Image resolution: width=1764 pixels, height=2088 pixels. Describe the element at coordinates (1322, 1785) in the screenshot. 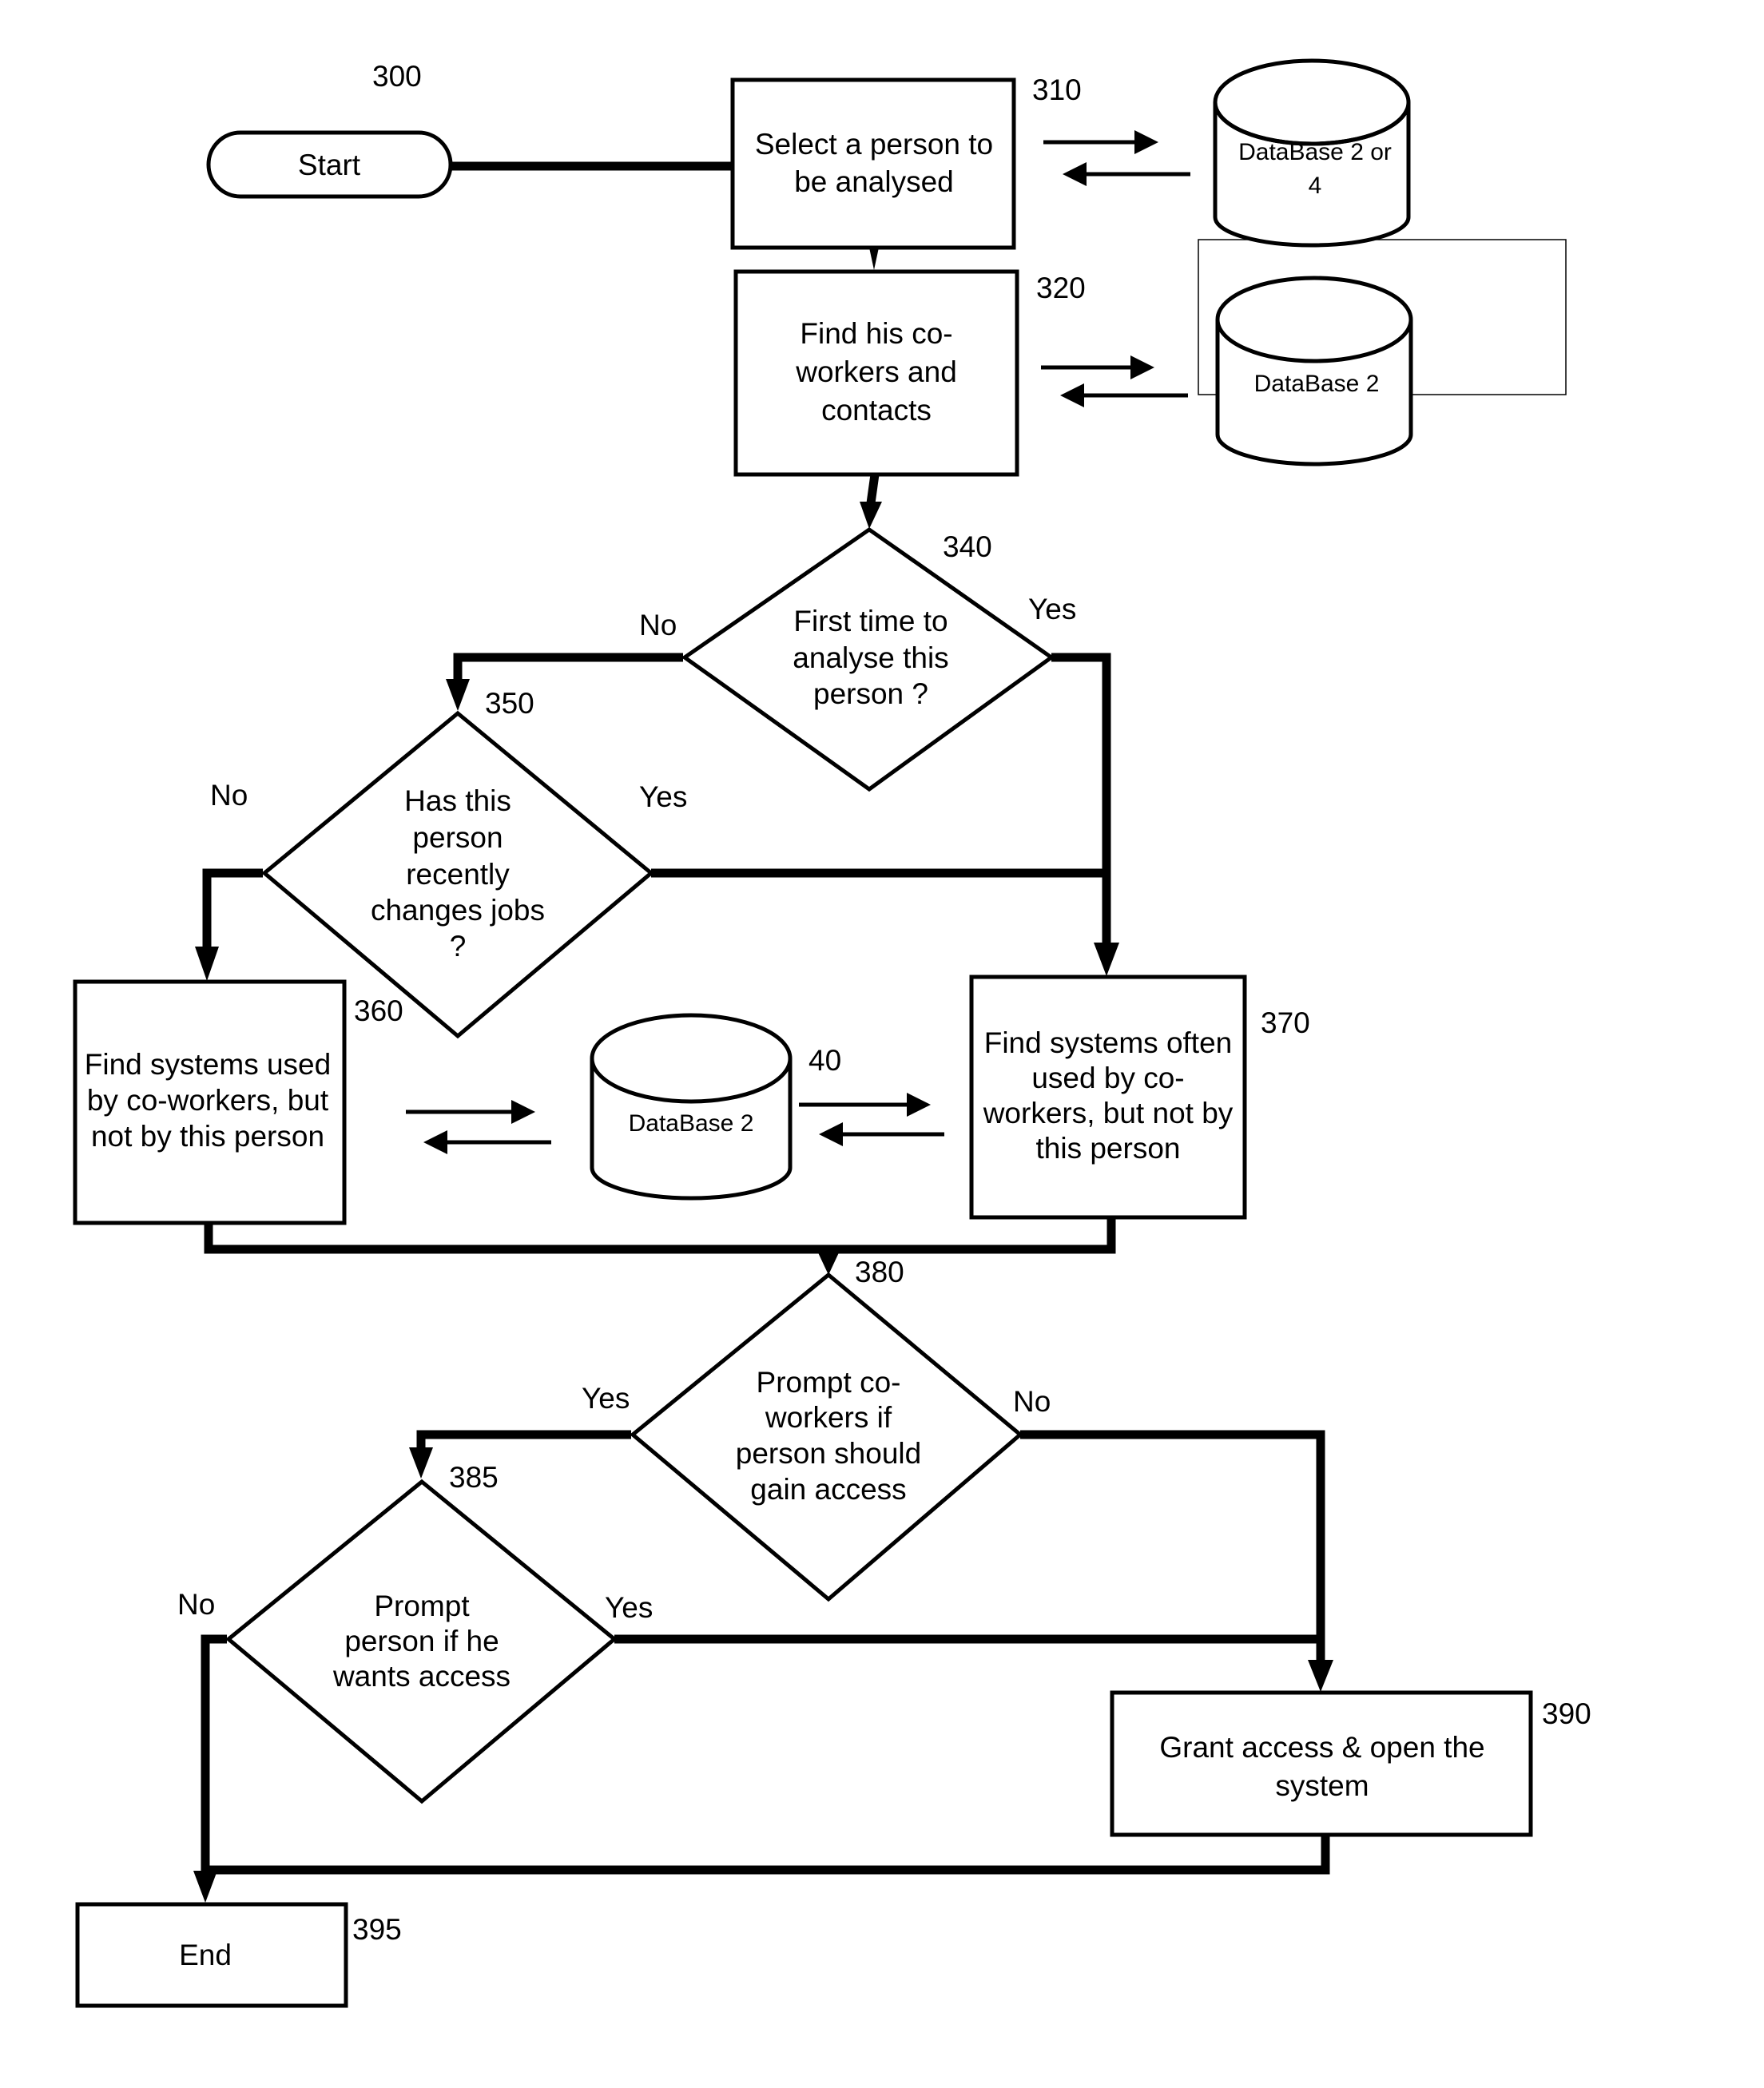

I see `process-390-line-2: system` at that location.